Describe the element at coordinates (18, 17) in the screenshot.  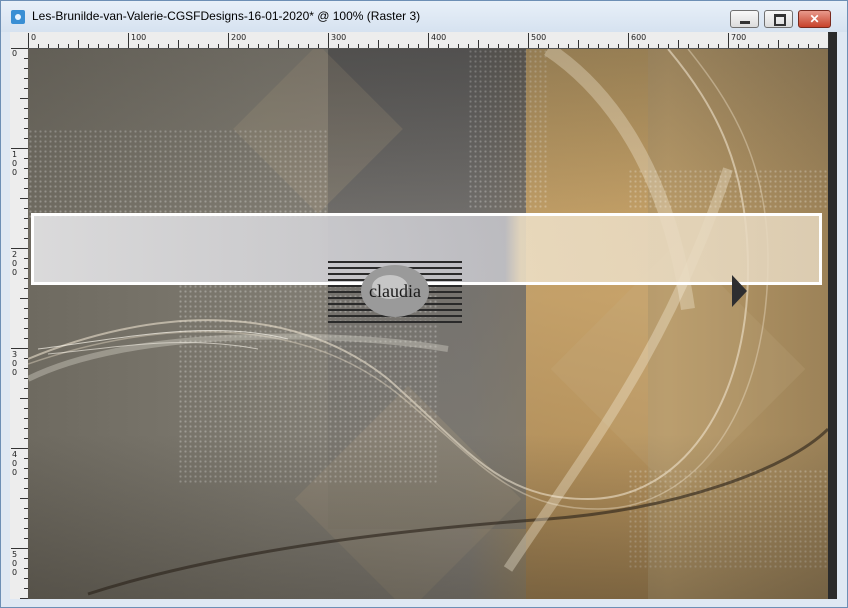
I see `document-icon` at that location.